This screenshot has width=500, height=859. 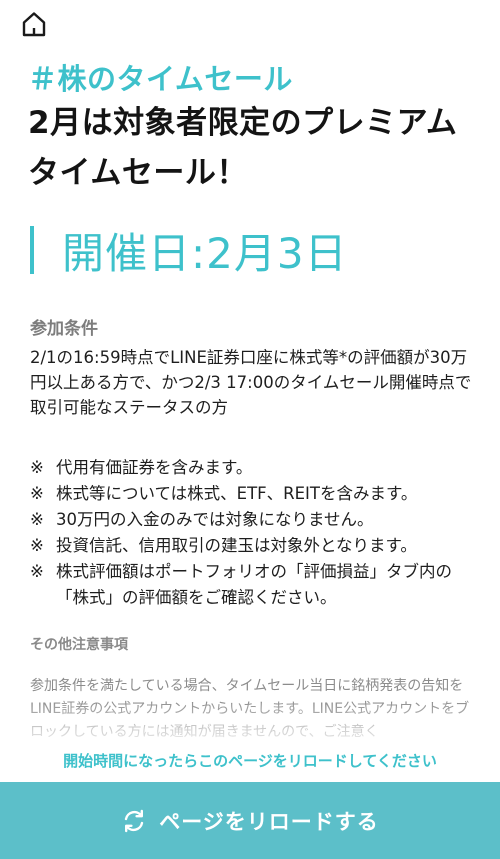 What do you see at coordinates (215, 519) in the screenshot?
I see `note-text: 30万円の入金のみでは対象になりません。` at bounding box center [215, 519].